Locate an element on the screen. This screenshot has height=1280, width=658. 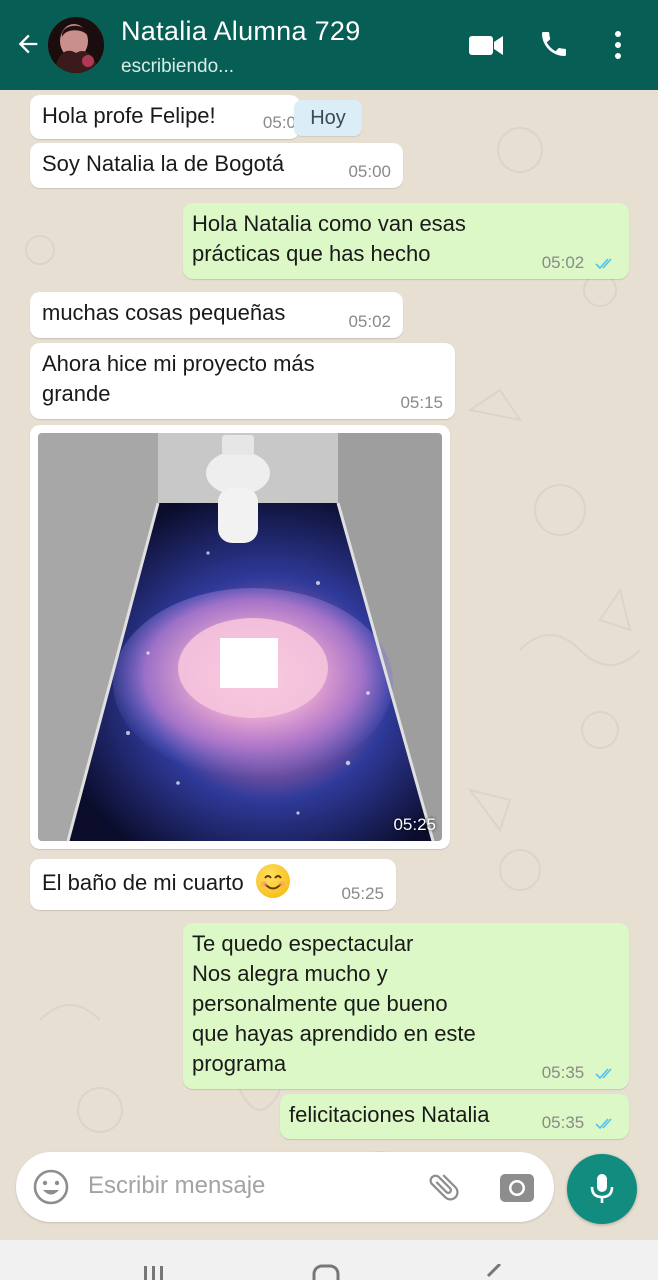
message-text: Hola profe Felipe! is located at coordinates (129, 115).